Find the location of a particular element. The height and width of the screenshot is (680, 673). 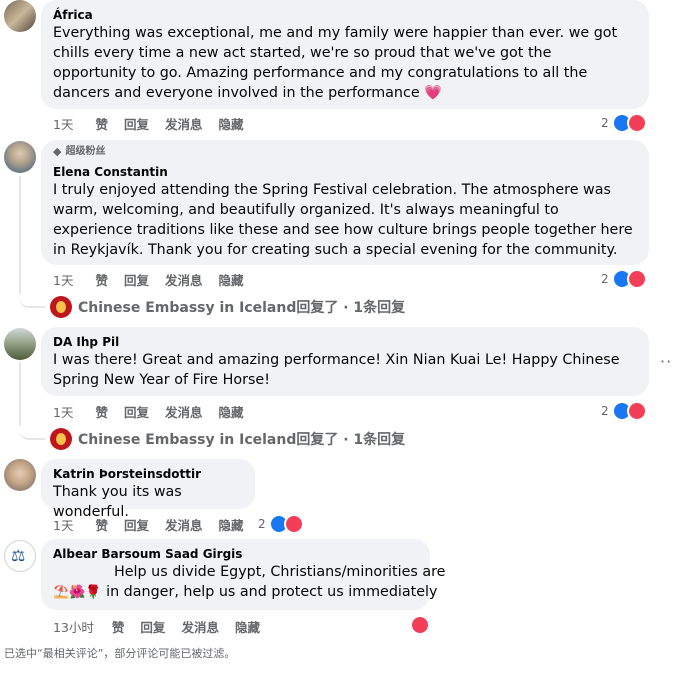

avatar: ⚖ is located at coordinates (20, 556).